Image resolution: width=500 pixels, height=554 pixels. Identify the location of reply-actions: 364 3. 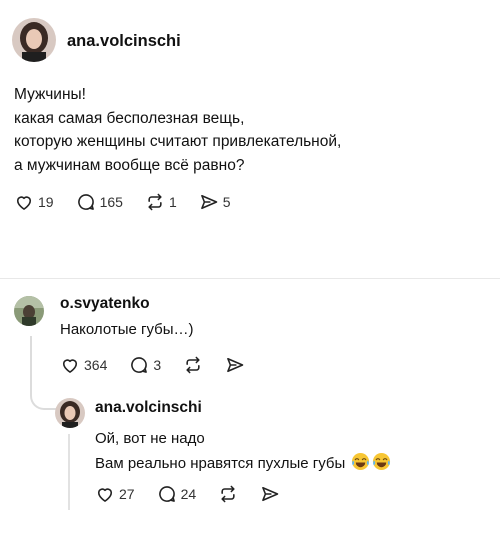
(163, 365).